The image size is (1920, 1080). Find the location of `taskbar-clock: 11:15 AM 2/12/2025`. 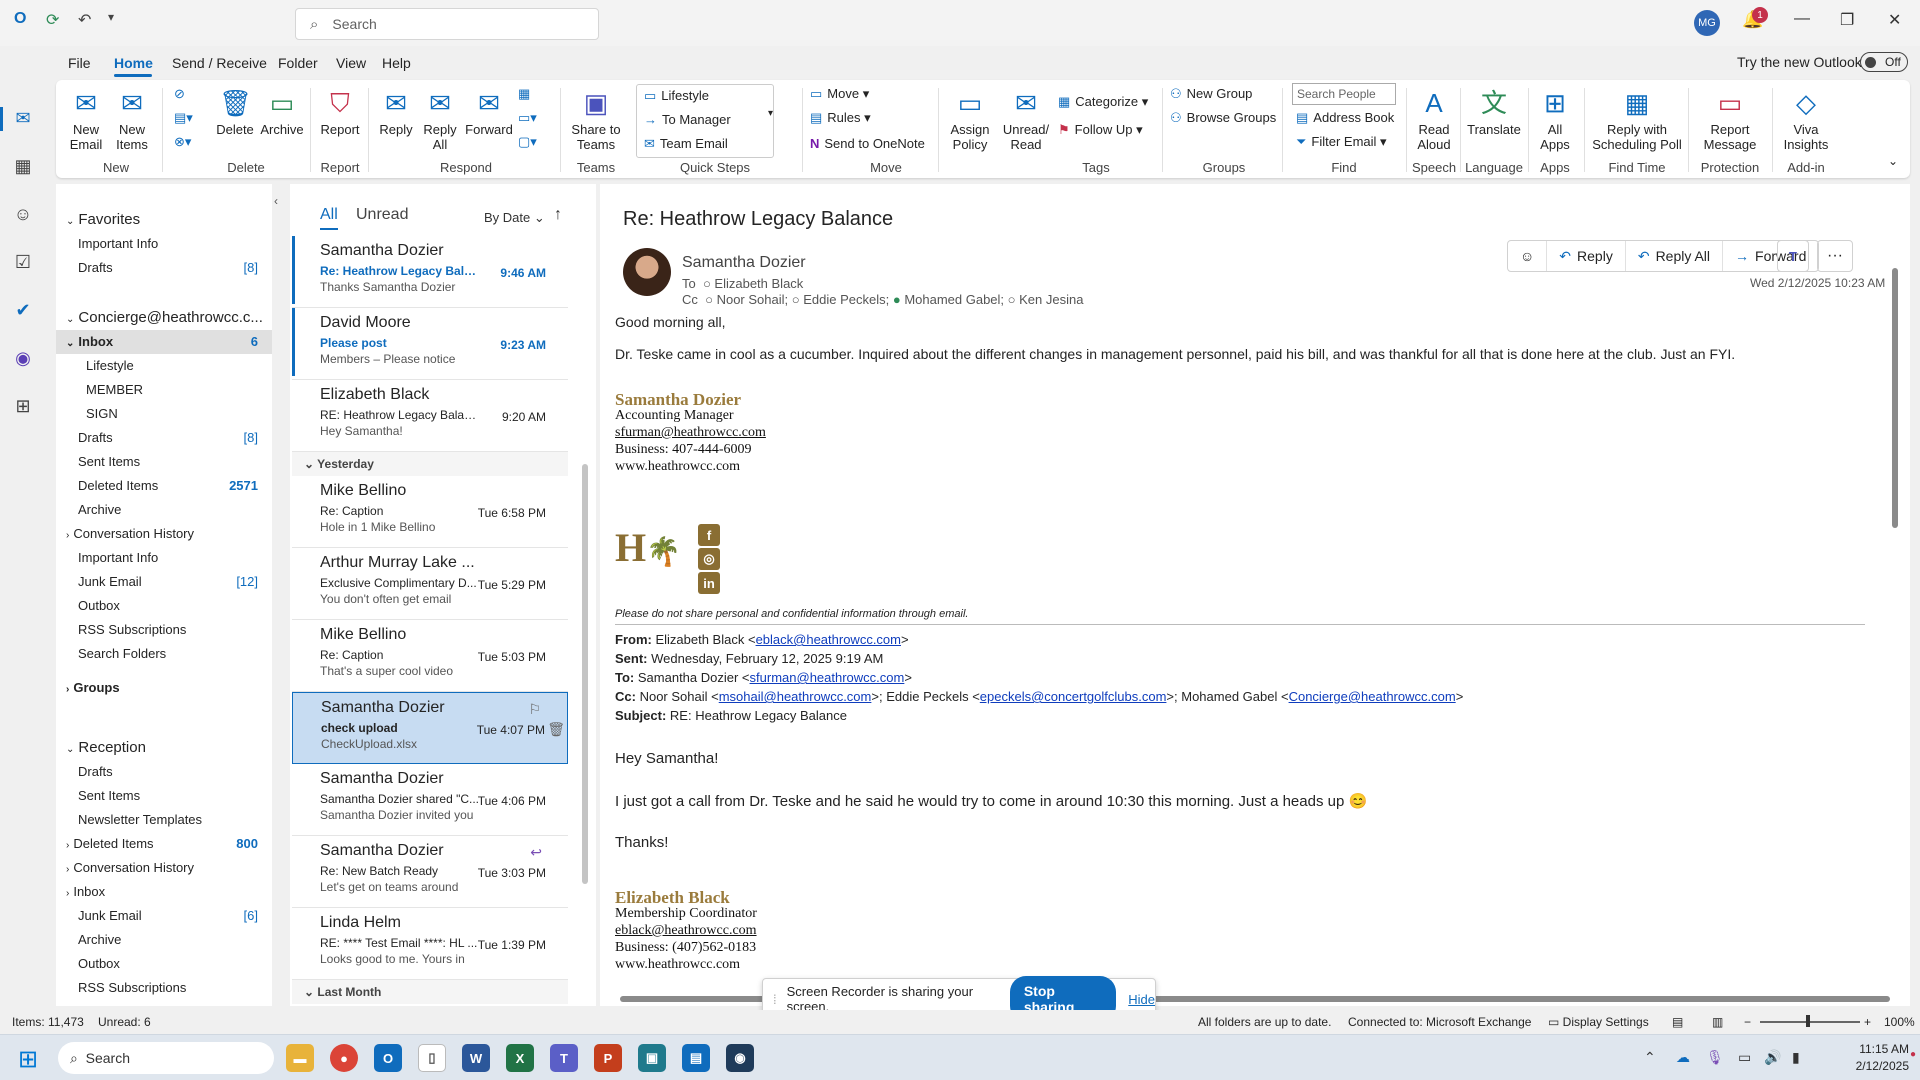

taskbar-clock: 11:15 AM 2/12/2025 is located at coordinates (1882, 1058).